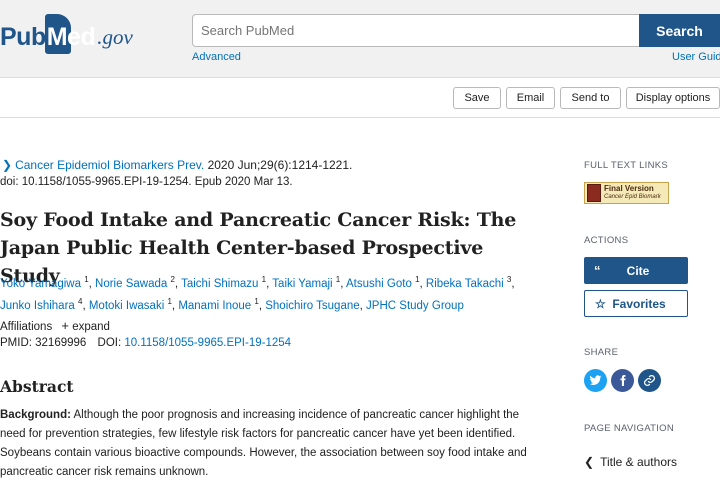 The height and width of the screenshot is (480, 720). I want to click on badge-line-1: Final Version, so click(629, 188).